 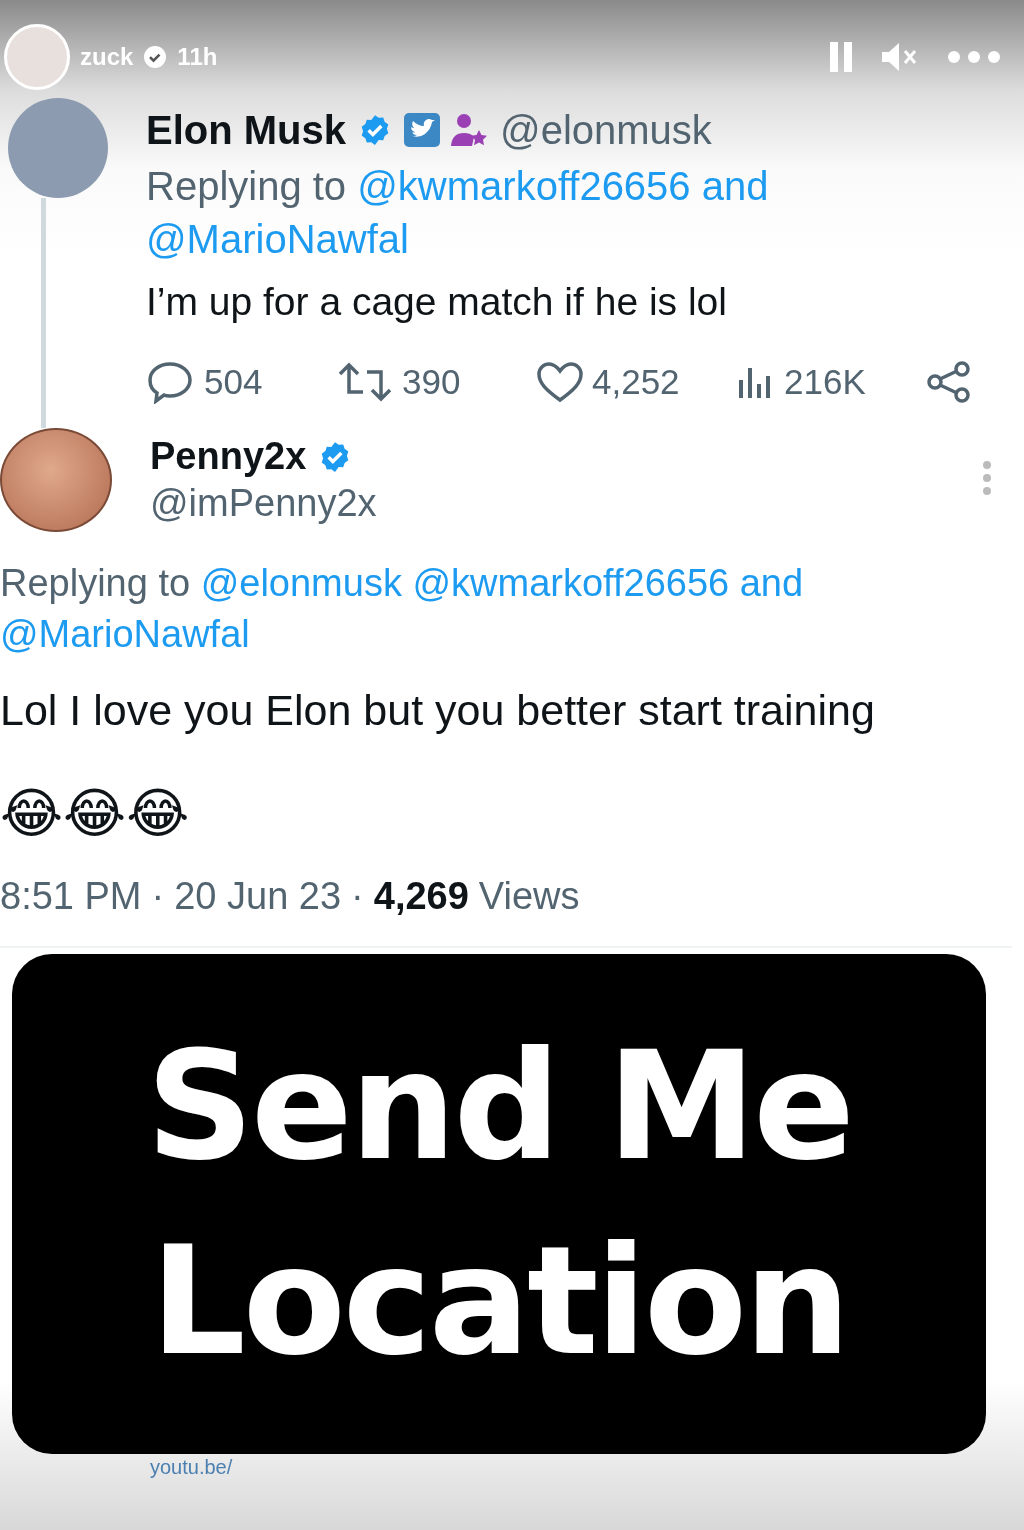 What do you see at coordinates (499, 1106) in the screenshot?
I see `sticker-text: Send Me` at bounding box center [499, 1106].